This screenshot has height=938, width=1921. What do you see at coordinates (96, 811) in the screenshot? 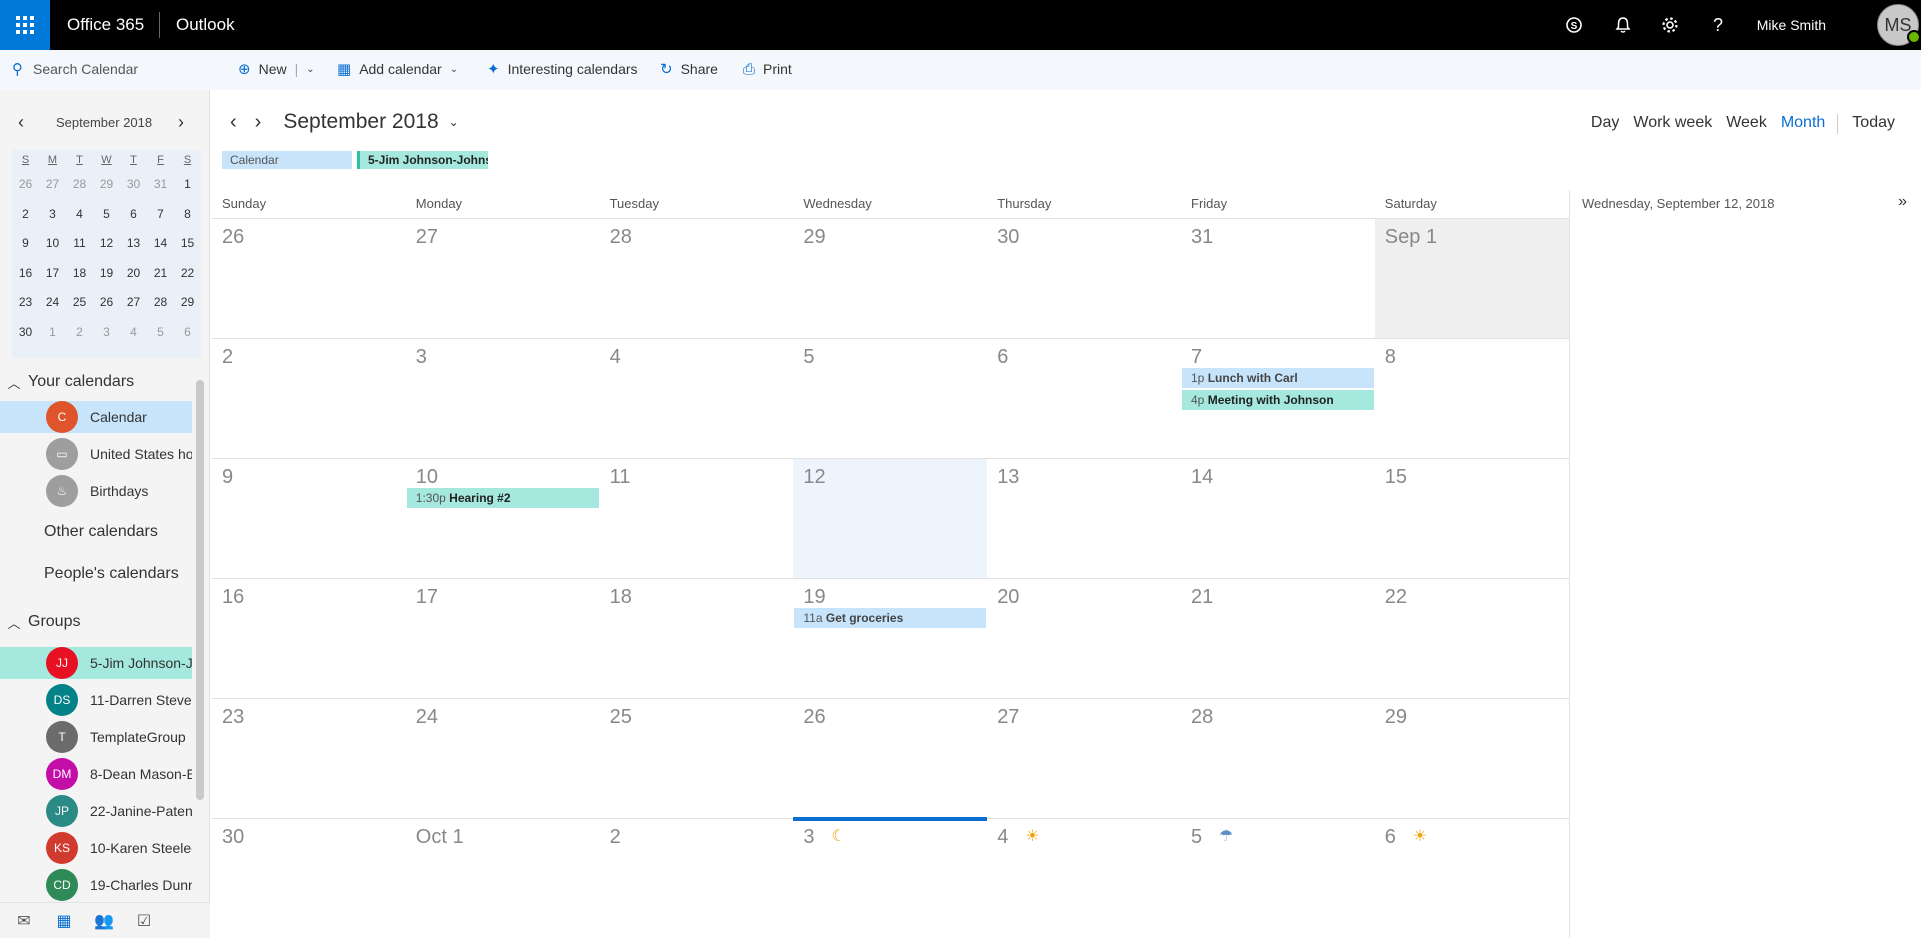
I see `group-item: JP 22-Janine-Patent` at bounding box center [96, 811].